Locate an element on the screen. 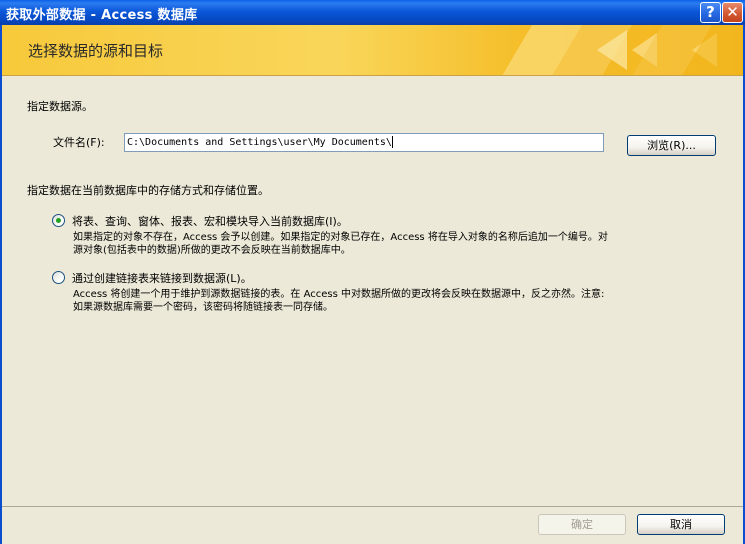 This screenshot has height=544, width=745. source-heading: 指定数据源。 is located at coordinates (60, 106).